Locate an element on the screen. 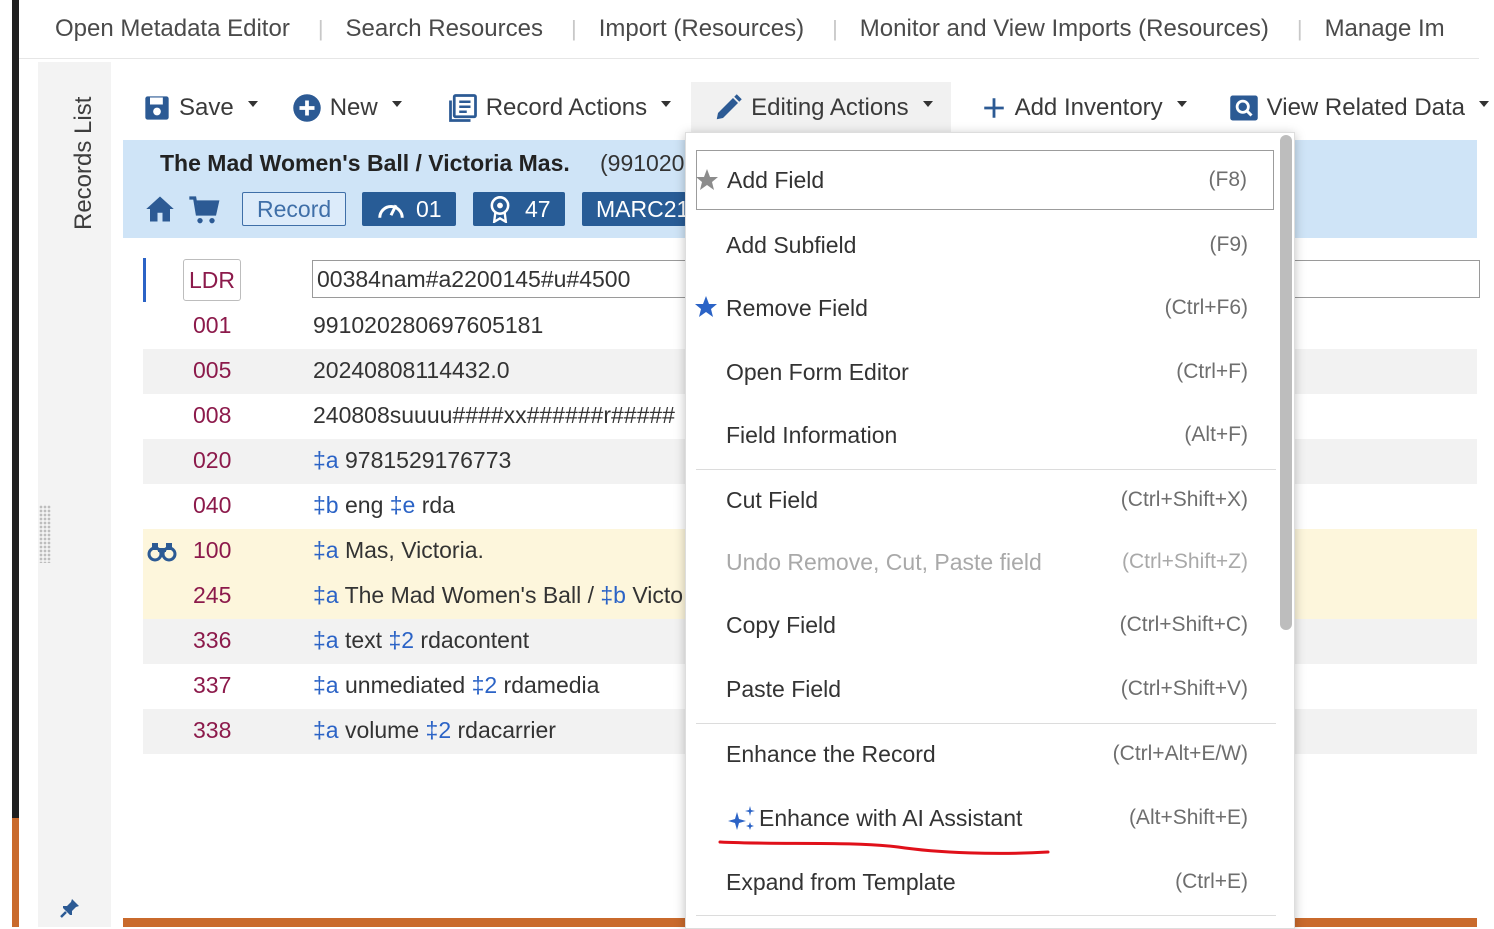 This screenshot has width=1494, height=929. binoculars-icon is located at coordinates (162, 551).